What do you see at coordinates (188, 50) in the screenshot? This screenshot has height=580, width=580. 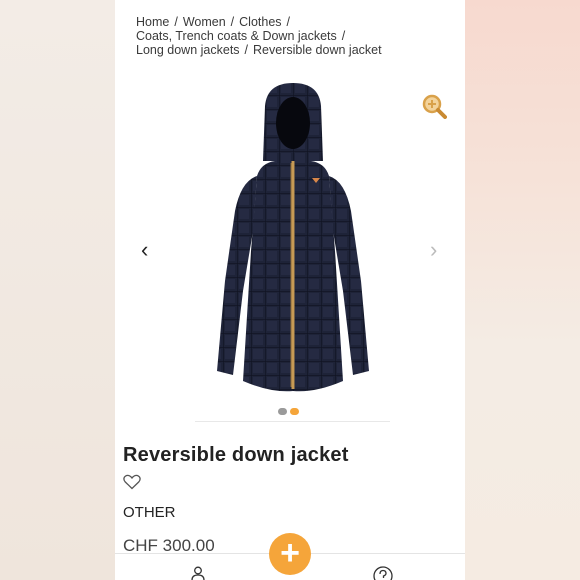 I see `breadcrumb-long-down-jackets: Long down jackets` at bounding box center [188, 50].